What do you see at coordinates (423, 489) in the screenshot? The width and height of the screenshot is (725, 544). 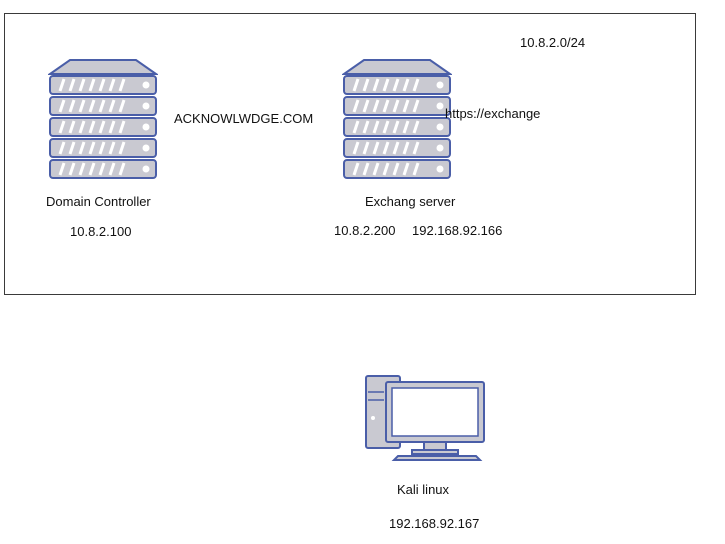 I see `kali-name: Kali linux` at bounding box center [423, 489].